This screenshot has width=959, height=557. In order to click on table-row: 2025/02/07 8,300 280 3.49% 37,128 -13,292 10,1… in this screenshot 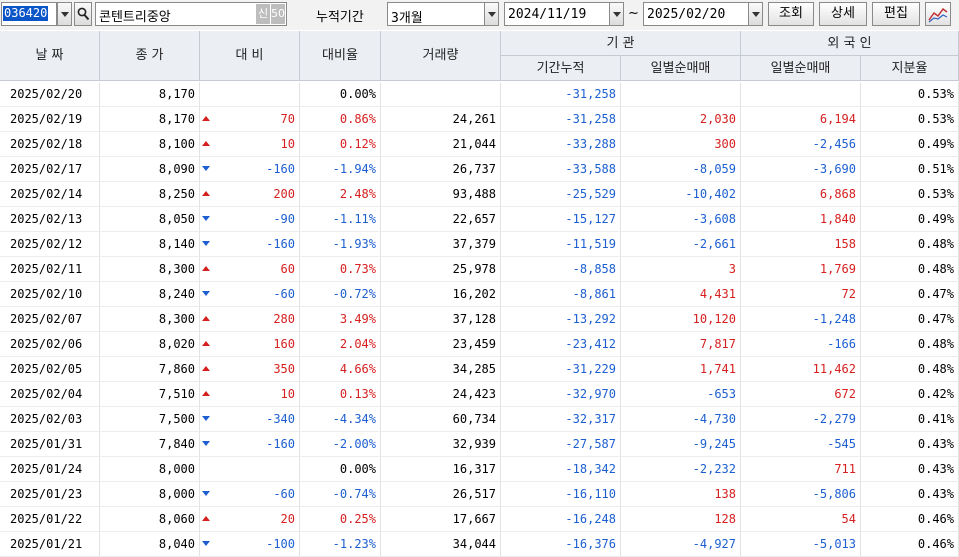, I will do `click(479, 319)`.